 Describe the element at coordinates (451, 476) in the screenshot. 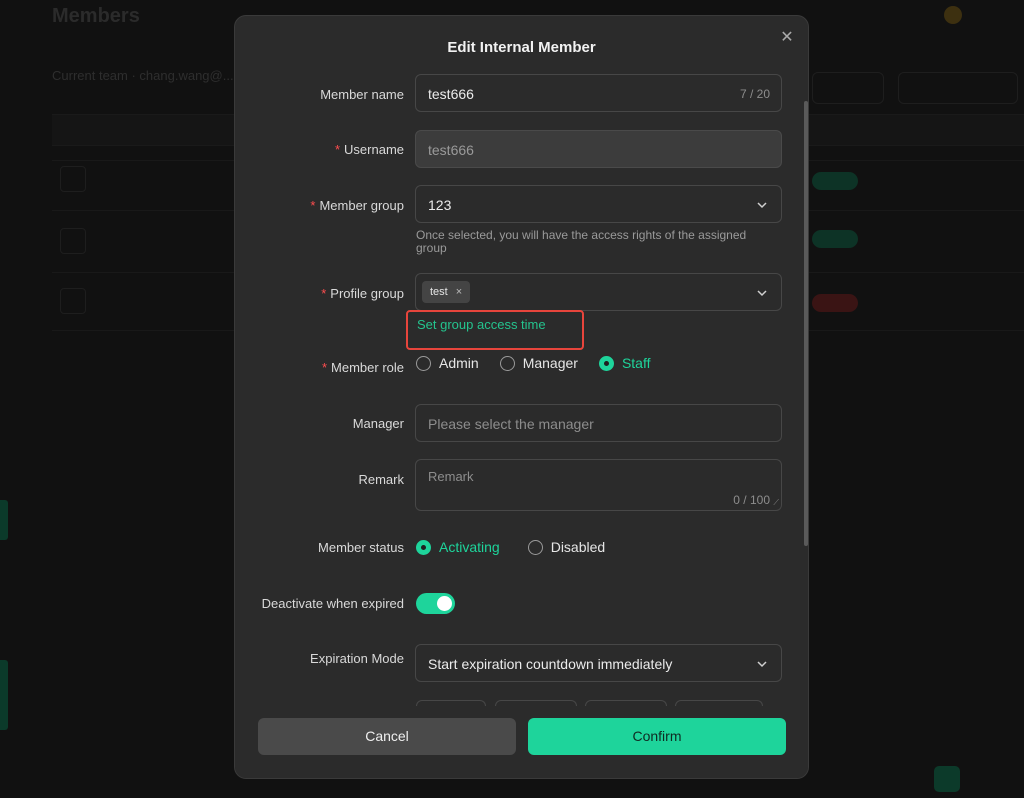

I see `remark-placeholder: Remark` at that location.